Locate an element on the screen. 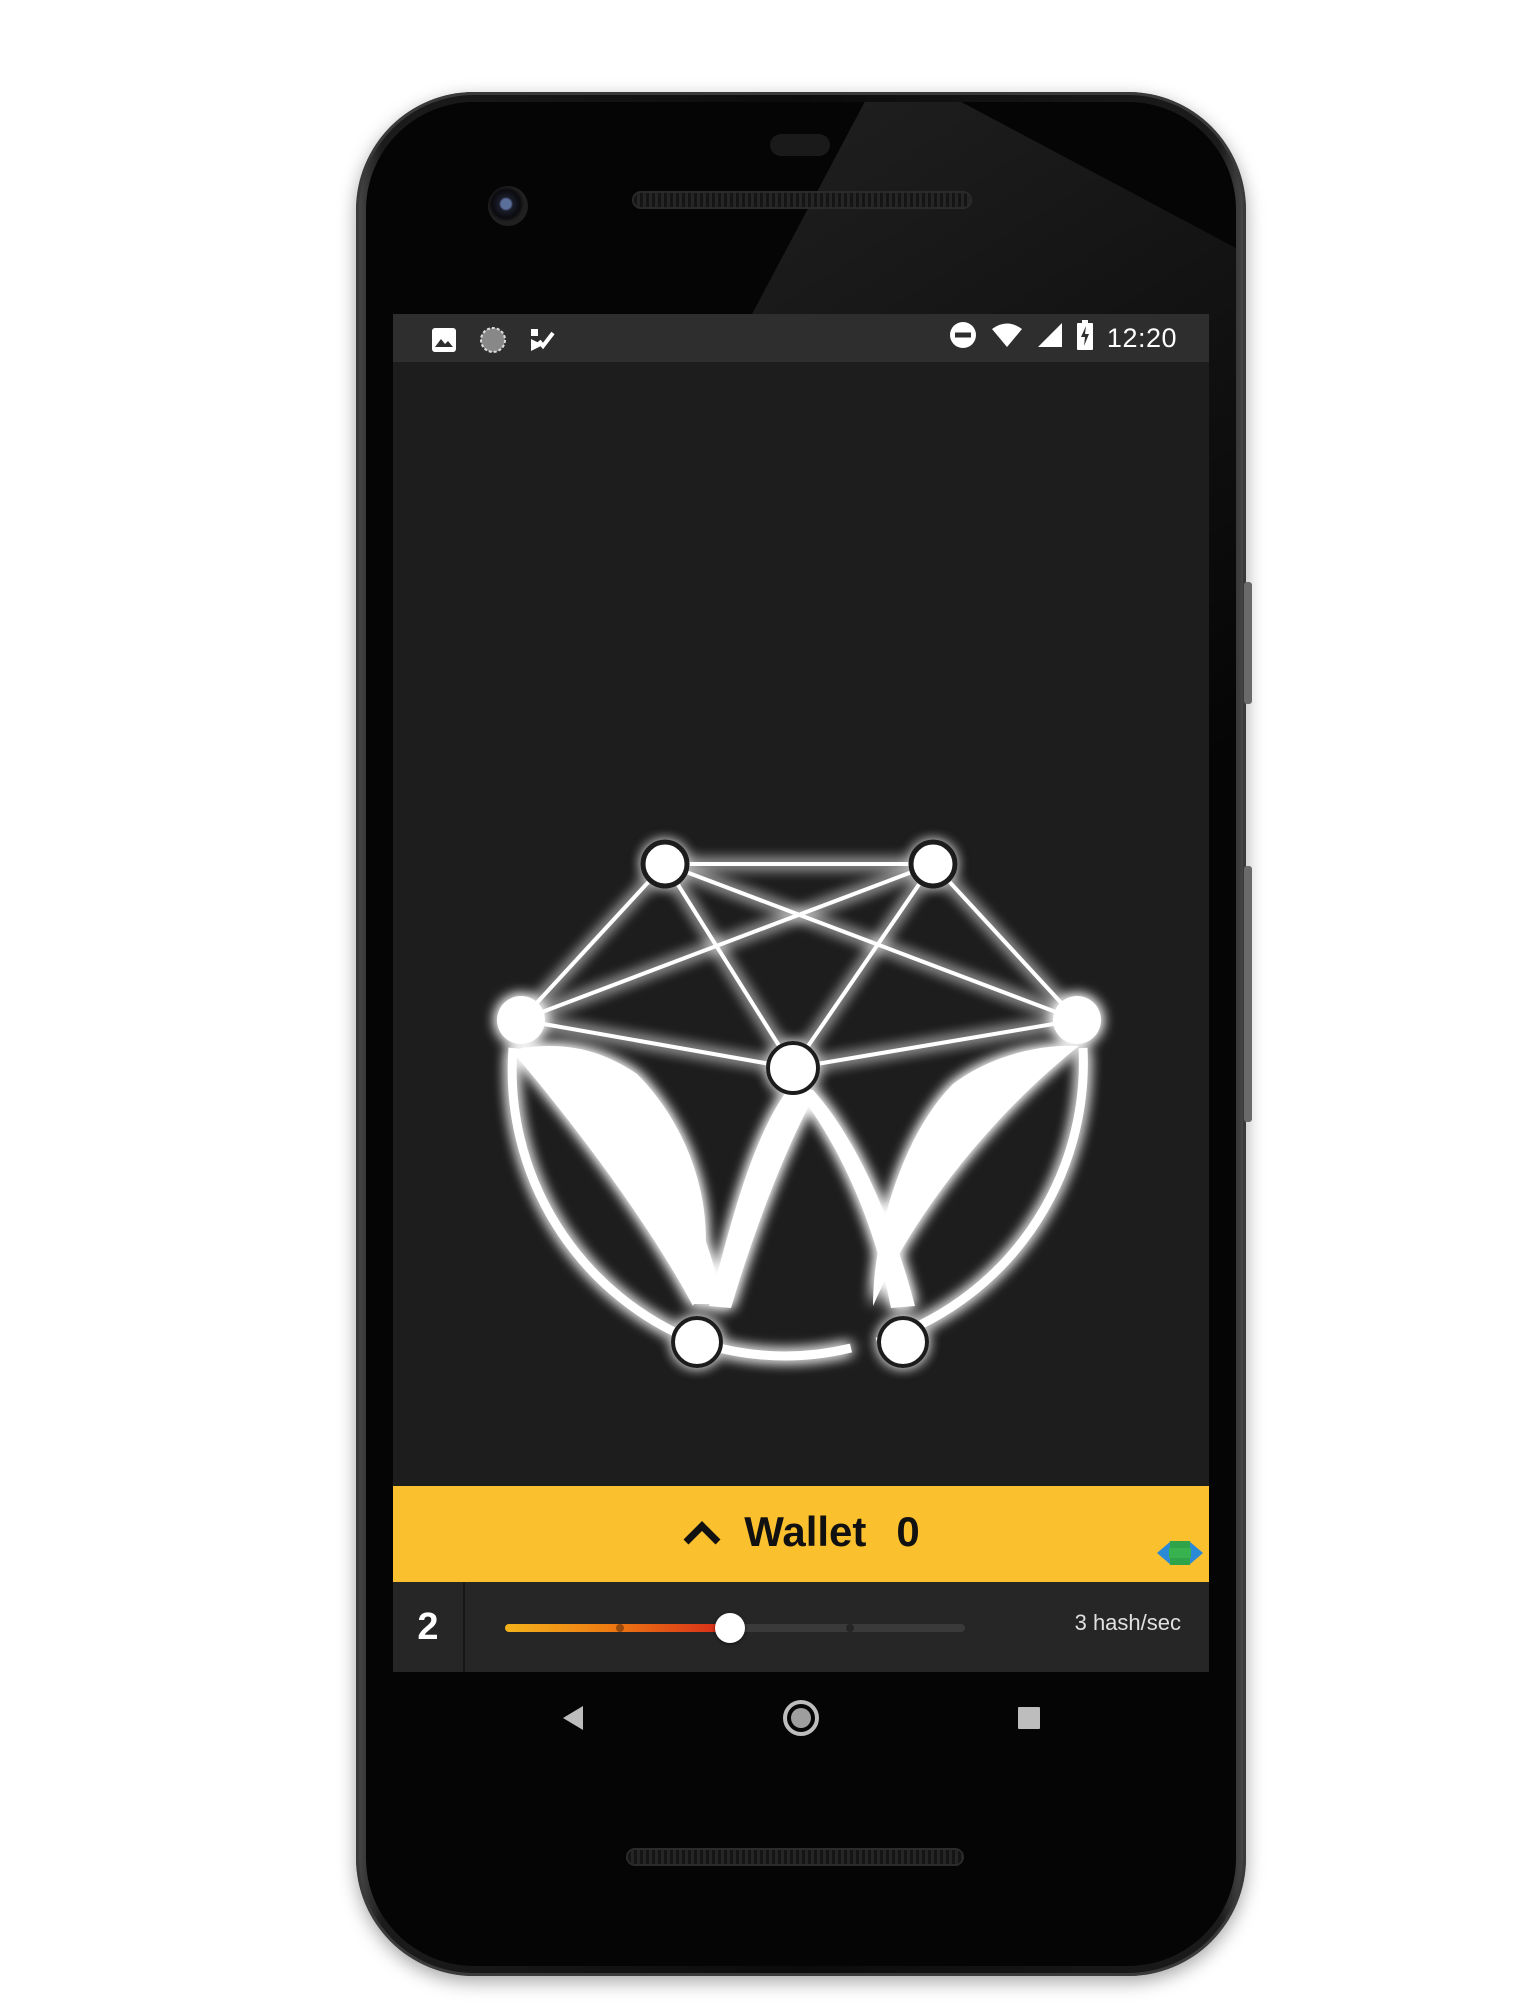 The width and height of the screenshot is (1536, 2008). wifi-icon is located at coordinates (1007, 338).